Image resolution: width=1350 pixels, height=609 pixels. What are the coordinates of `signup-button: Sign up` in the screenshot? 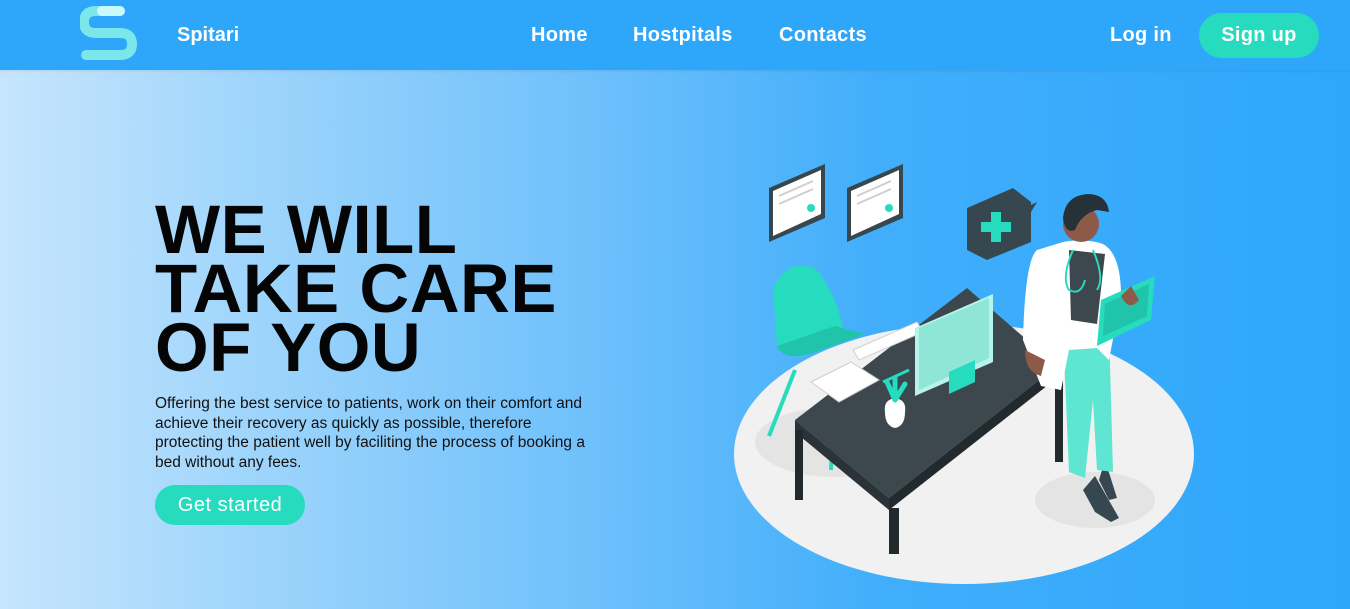 It's located at (1259, 35).